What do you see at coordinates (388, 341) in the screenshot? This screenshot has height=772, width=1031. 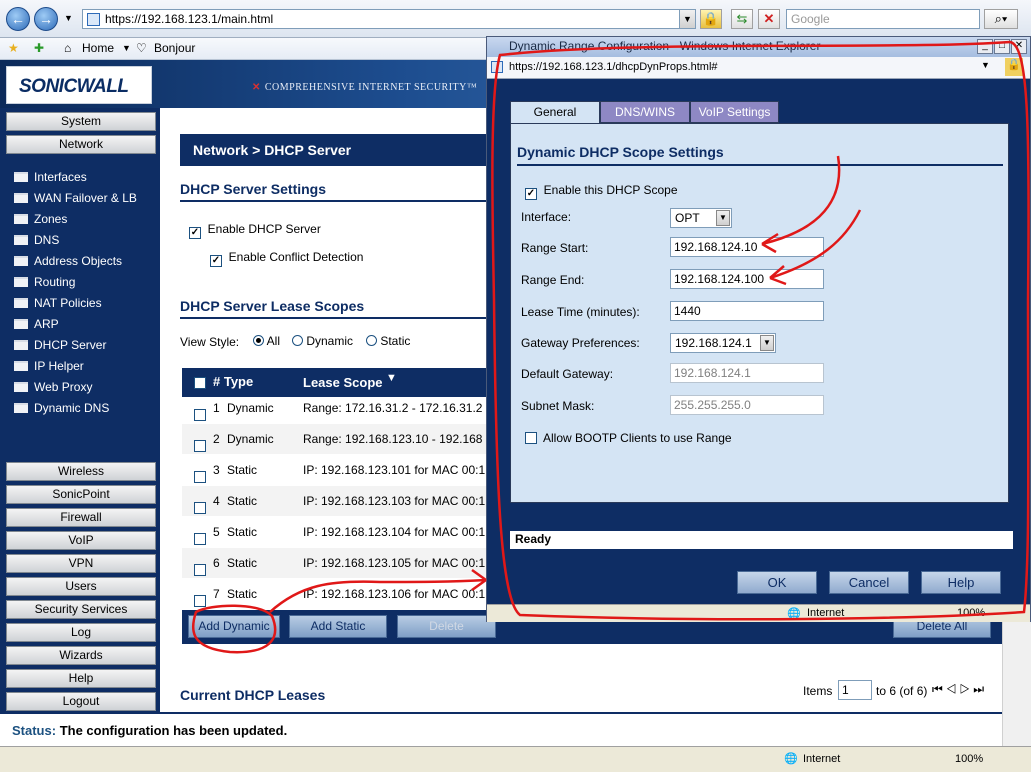 I see `view-static-option: Static` at bounding box center [388, 341].